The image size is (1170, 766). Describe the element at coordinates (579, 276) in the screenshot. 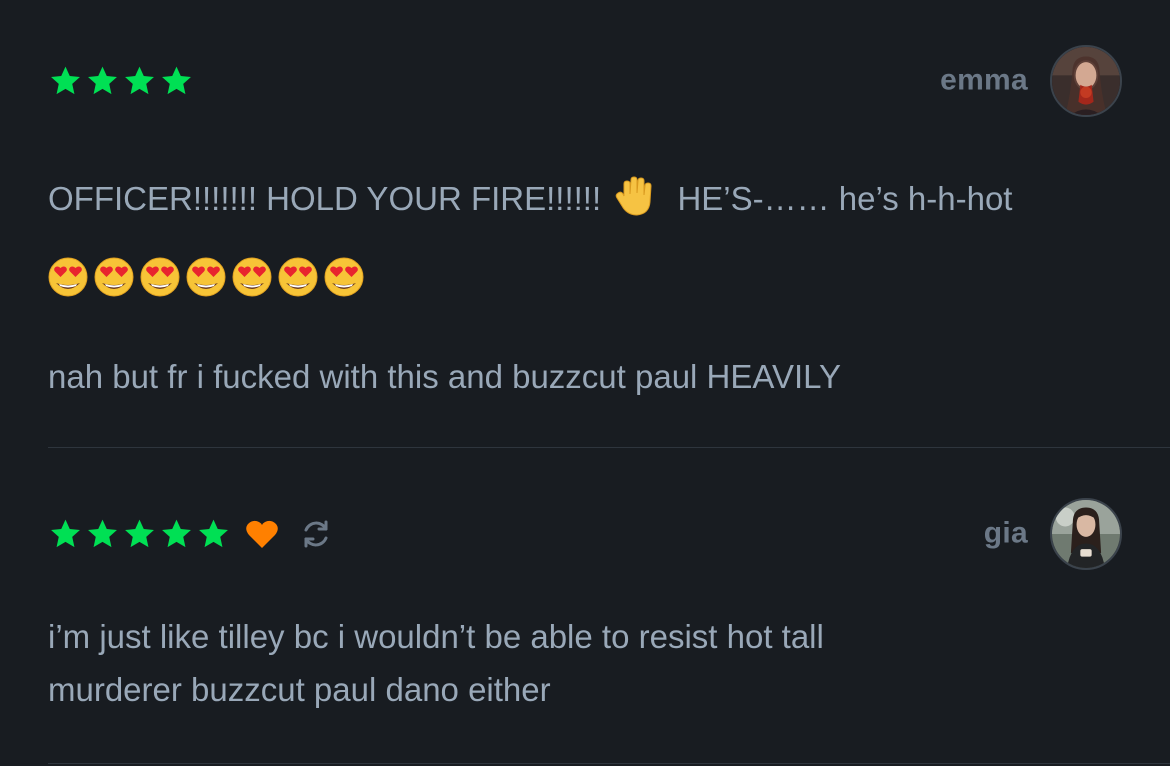

I see `emoji-line` at that location.